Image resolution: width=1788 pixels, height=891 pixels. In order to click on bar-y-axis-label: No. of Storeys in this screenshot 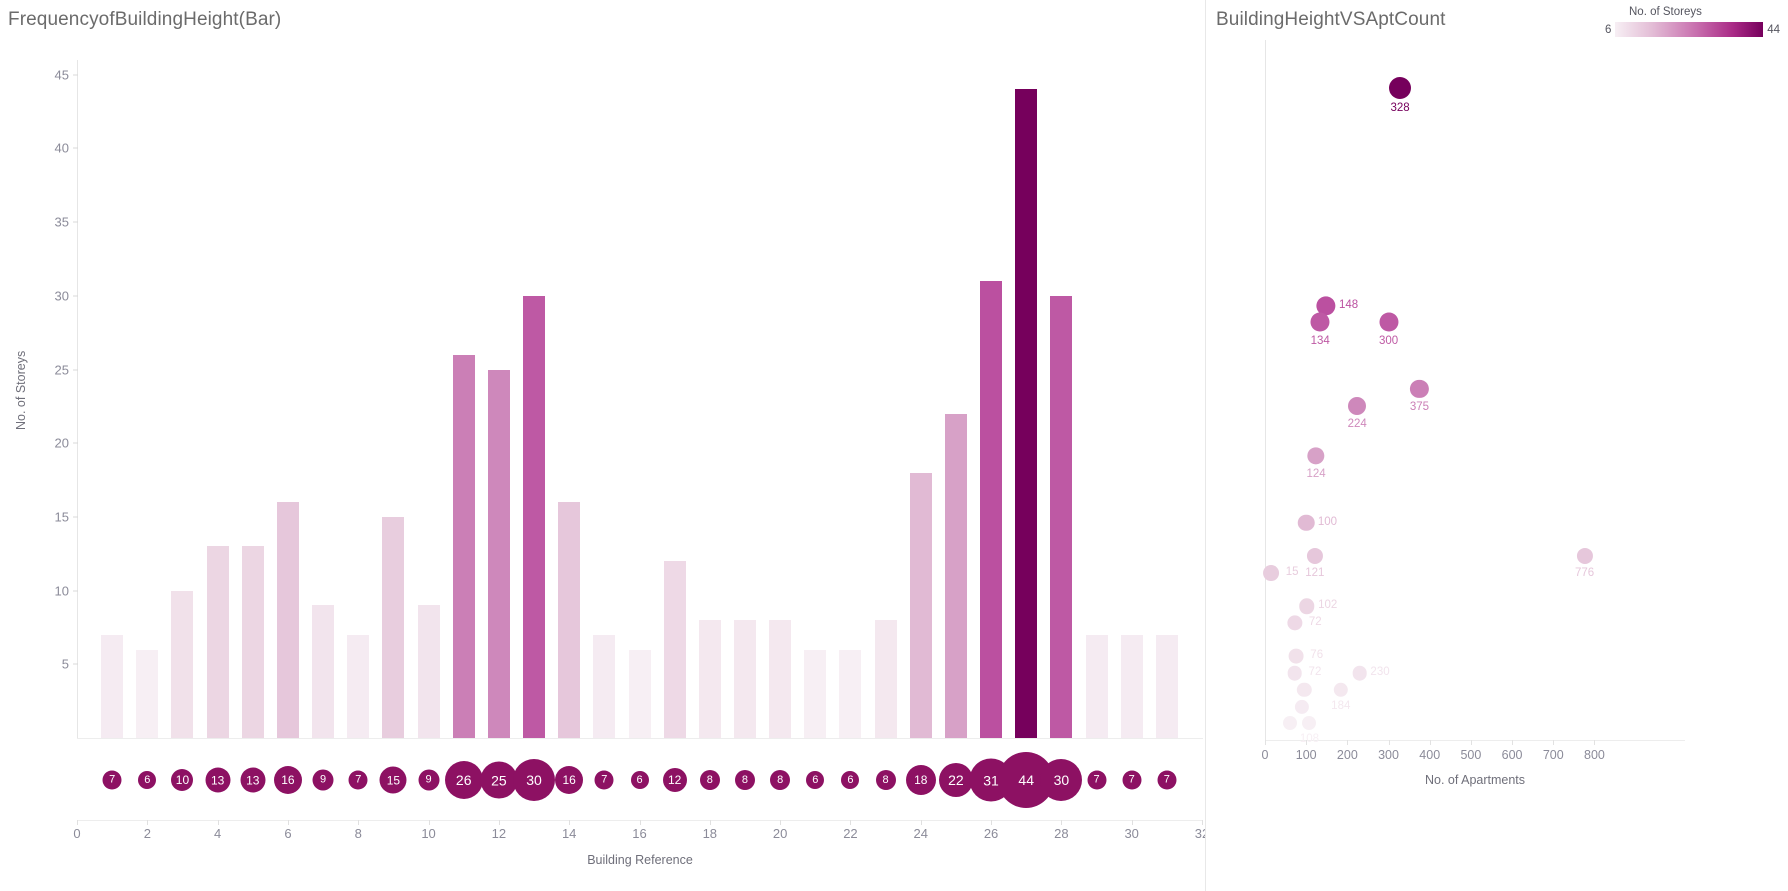, I will do `click(21, 390)`.